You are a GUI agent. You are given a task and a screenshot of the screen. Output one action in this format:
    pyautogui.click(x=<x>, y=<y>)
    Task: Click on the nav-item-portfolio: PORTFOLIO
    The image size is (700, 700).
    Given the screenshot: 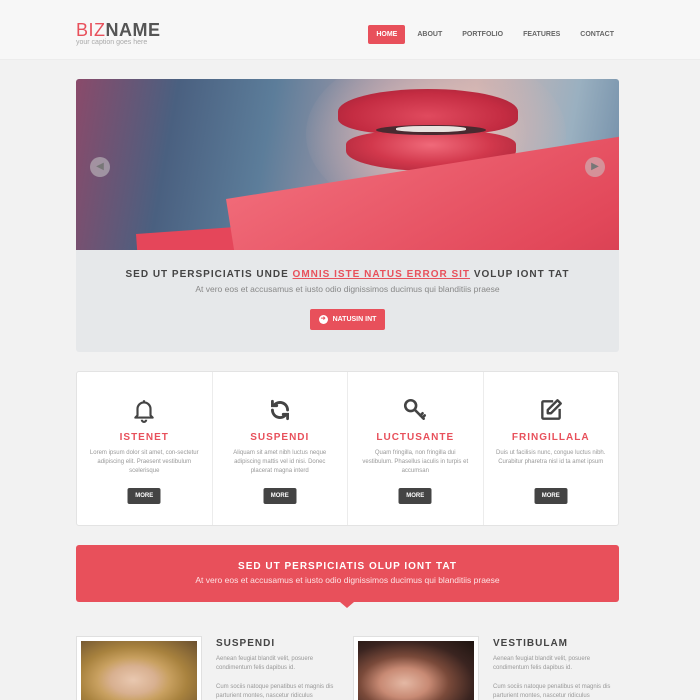 What is the action you would take?
    pyautogui.click(x=482, y=34)
    